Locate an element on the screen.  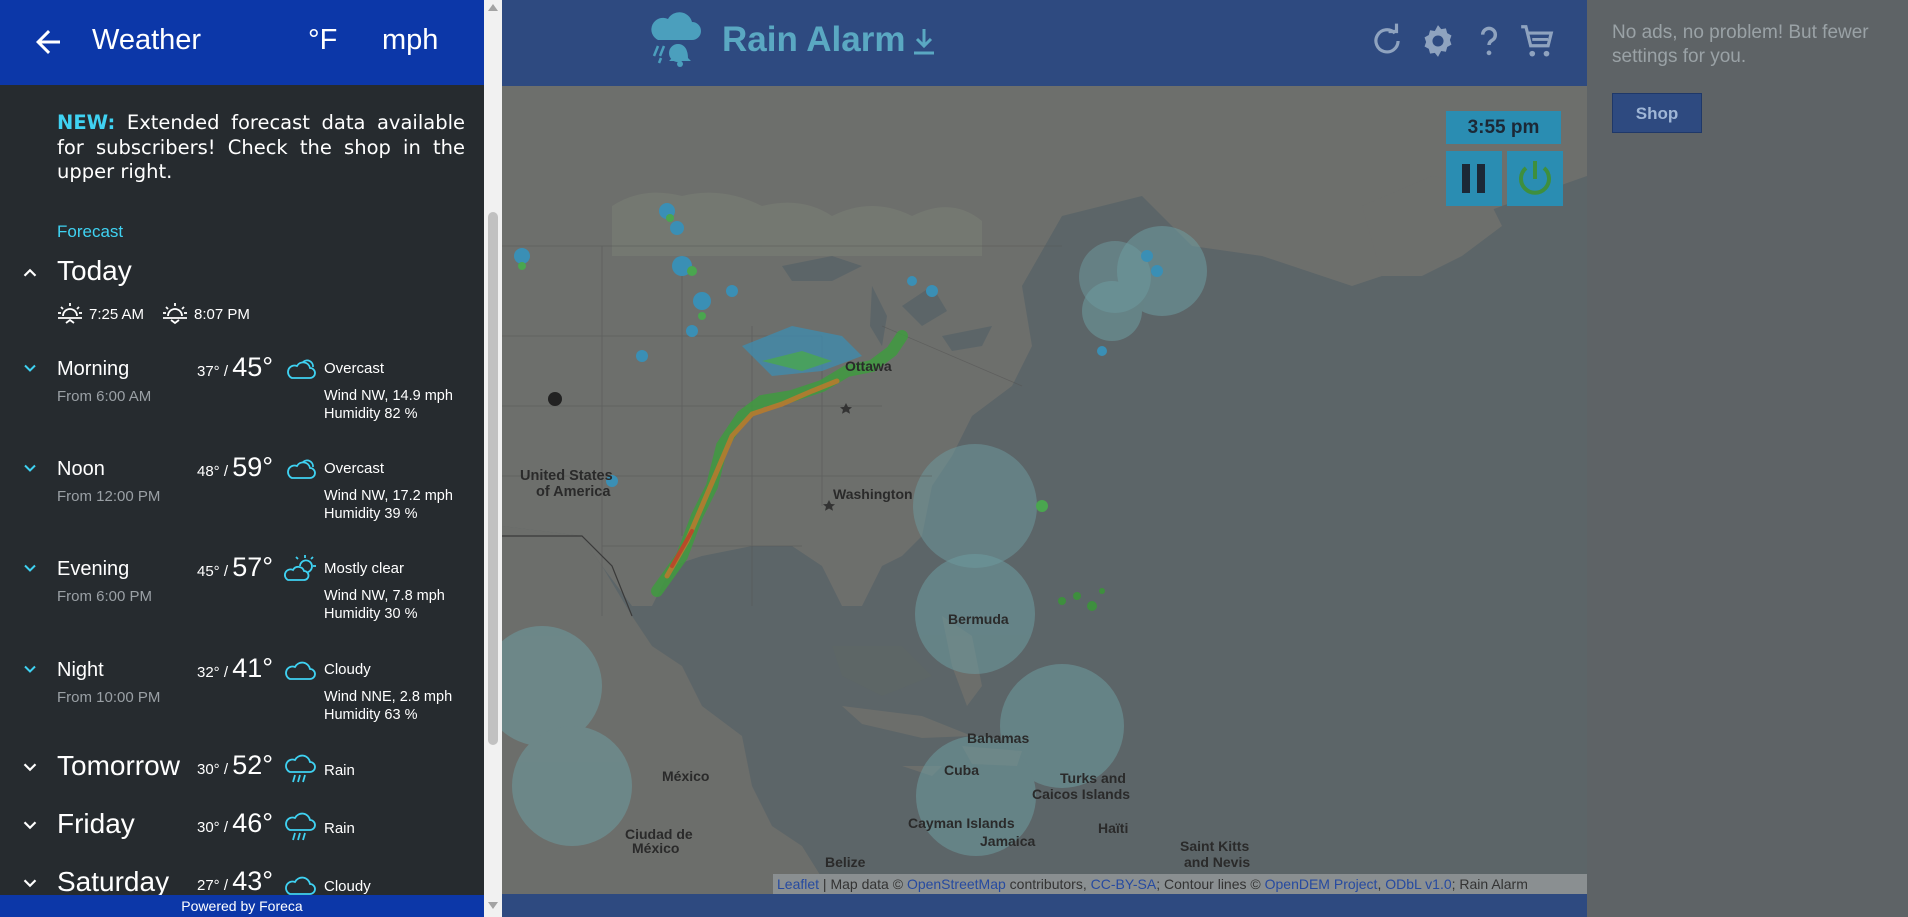
period-humidity: Humidity 30 % is located at coordinates (371, 614).